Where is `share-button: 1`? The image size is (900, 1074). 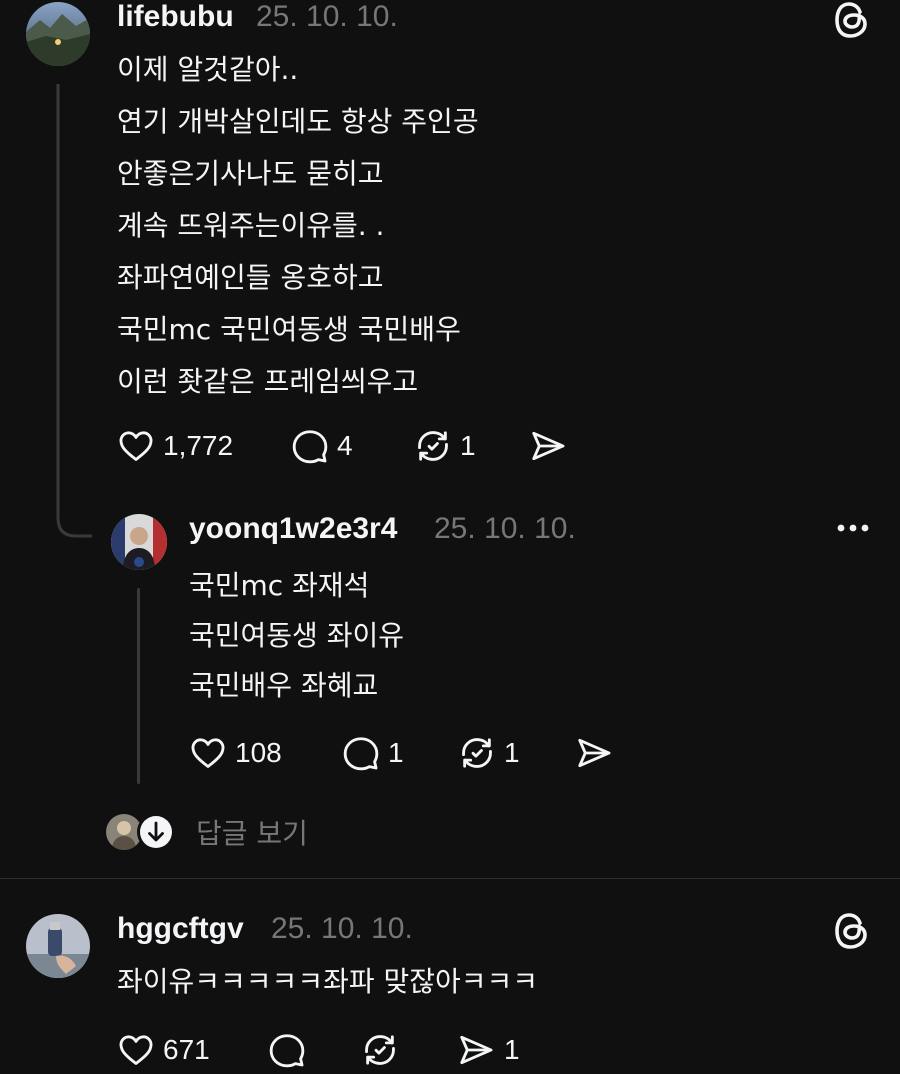
share-button: 1 is located at coordinates (488, 1050).